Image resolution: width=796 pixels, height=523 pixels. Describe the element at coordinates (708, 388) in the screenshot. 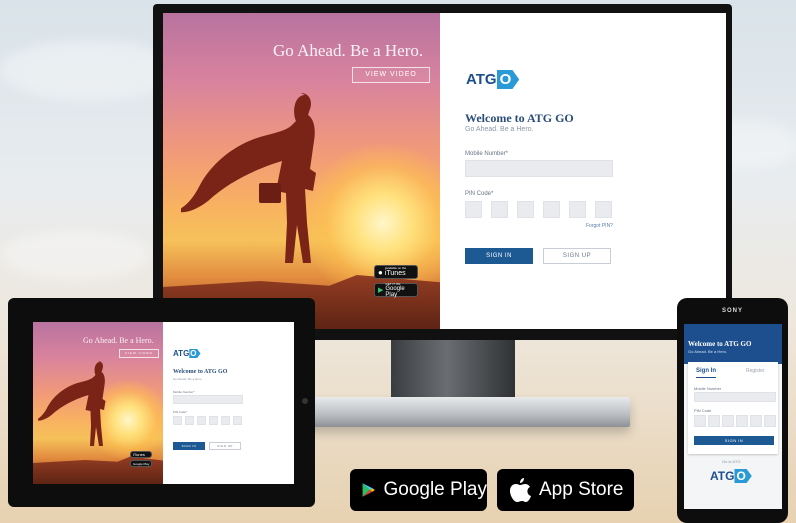

I see `phone-mobile-label: Mobile Number` at that location.